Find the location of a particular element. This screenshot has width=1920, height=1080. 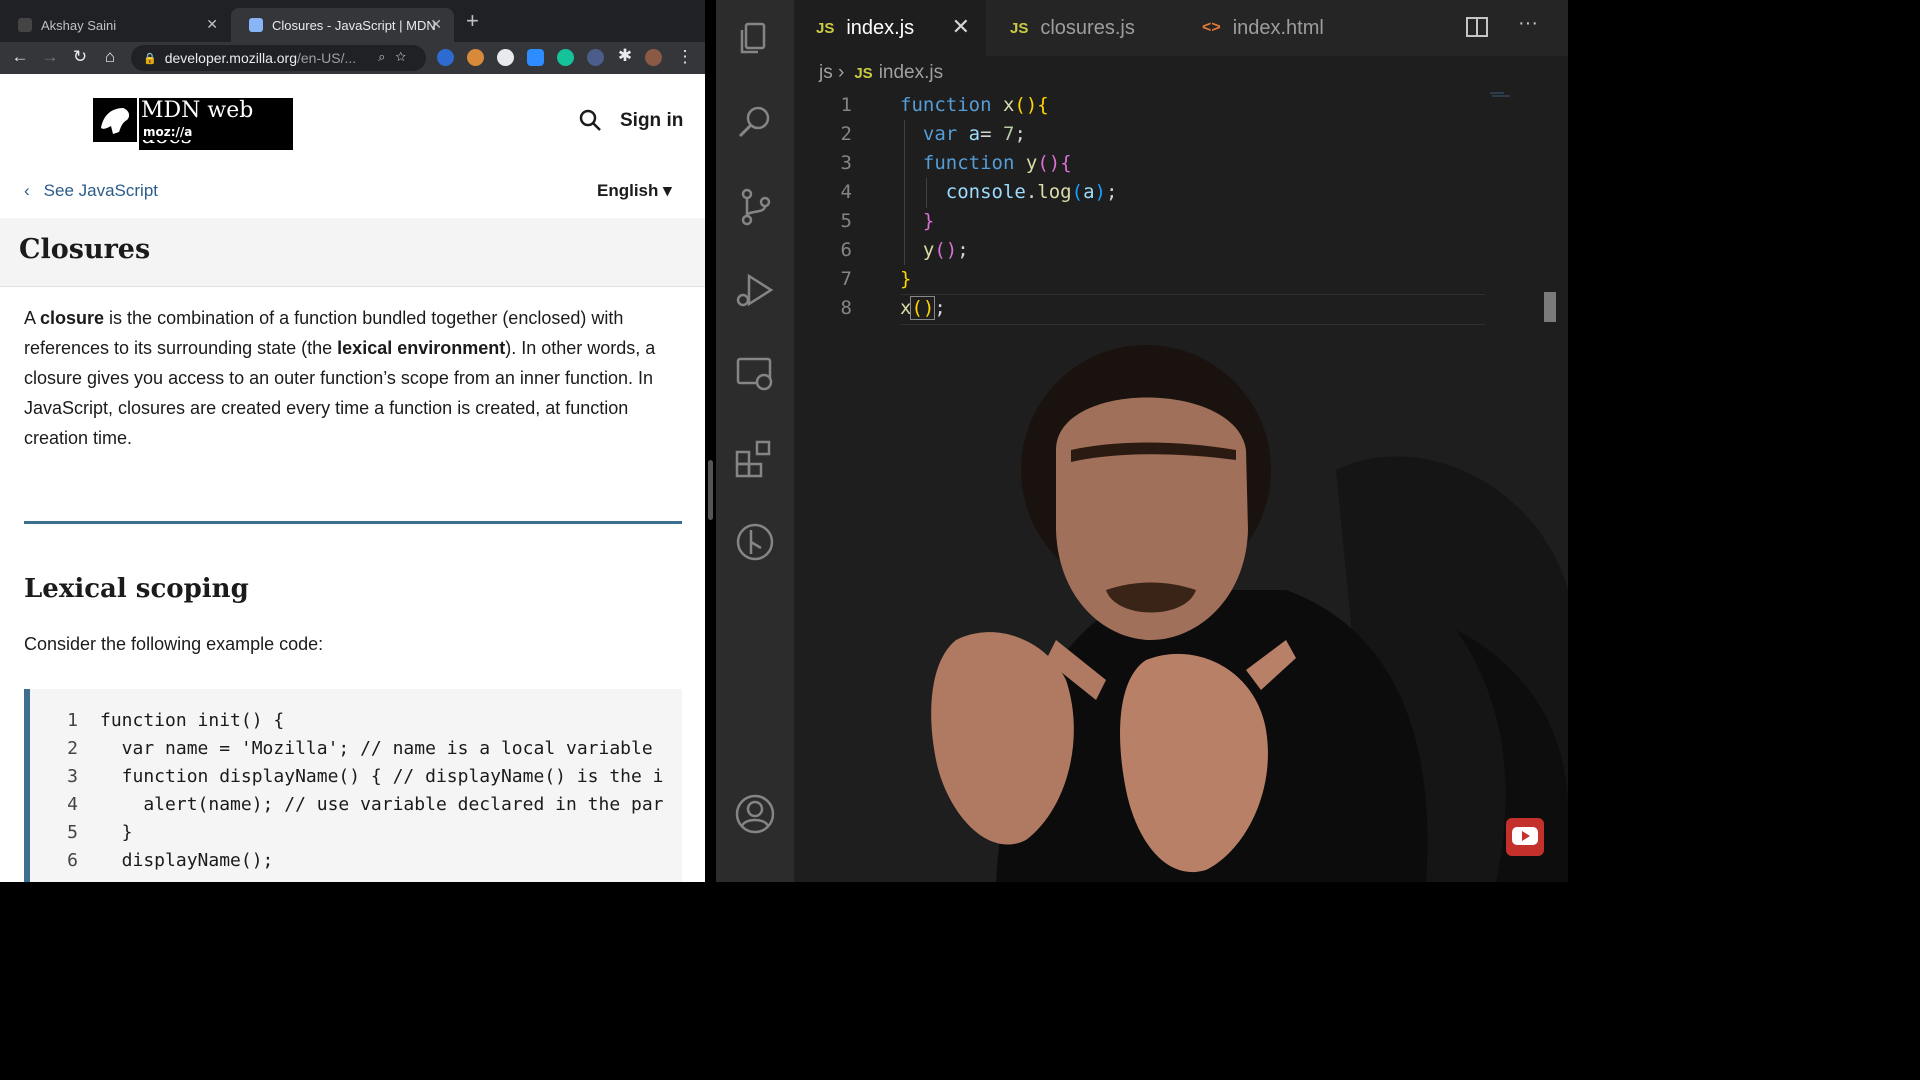

address-bar: 🔒 developer.mozilla.org/en-US/... ⌕☆ is located at coordinates (278, 58).